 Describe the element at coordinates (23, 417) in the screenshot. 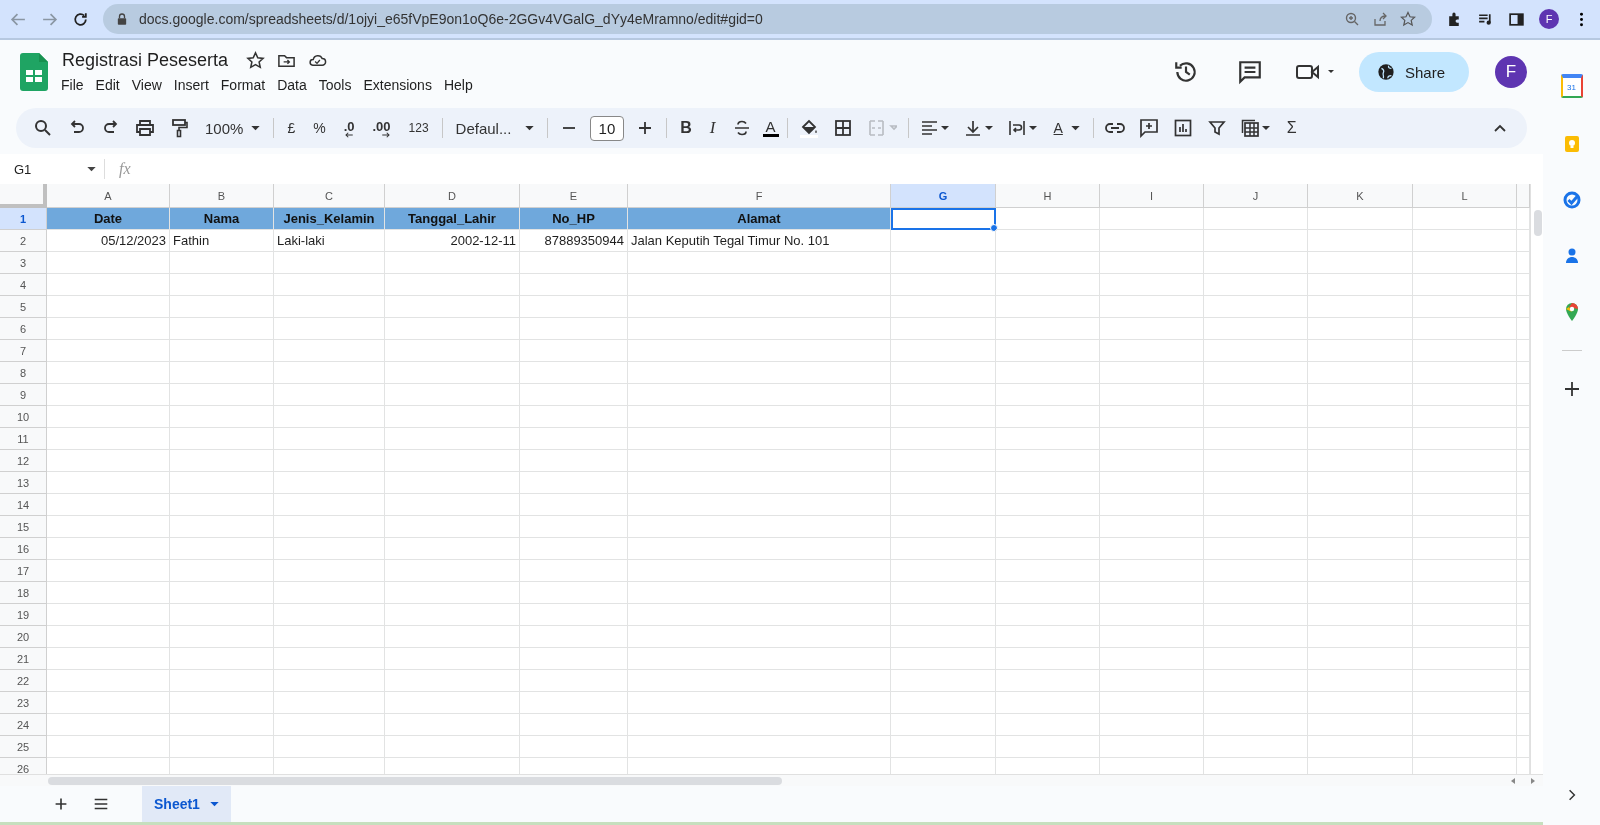

I see `row-header: 10` at that location.